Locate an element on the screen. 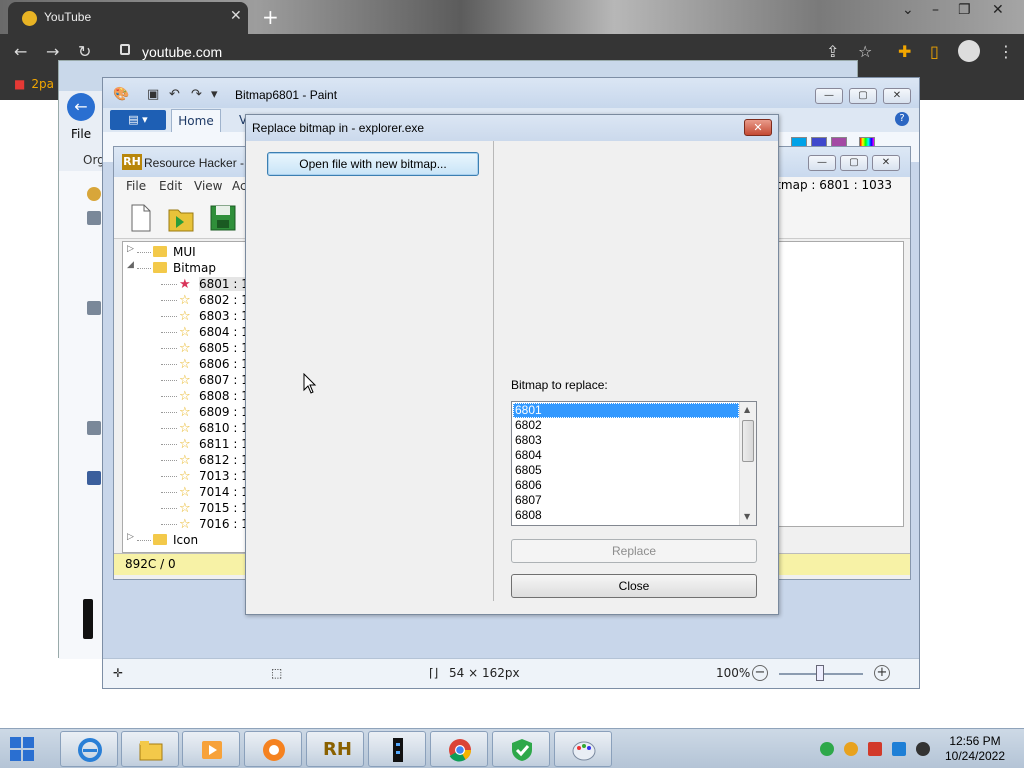 The width and height of the screenshot is (1024, 768). tree-folder: ▷ Icon is located at coordinates (186, 540).